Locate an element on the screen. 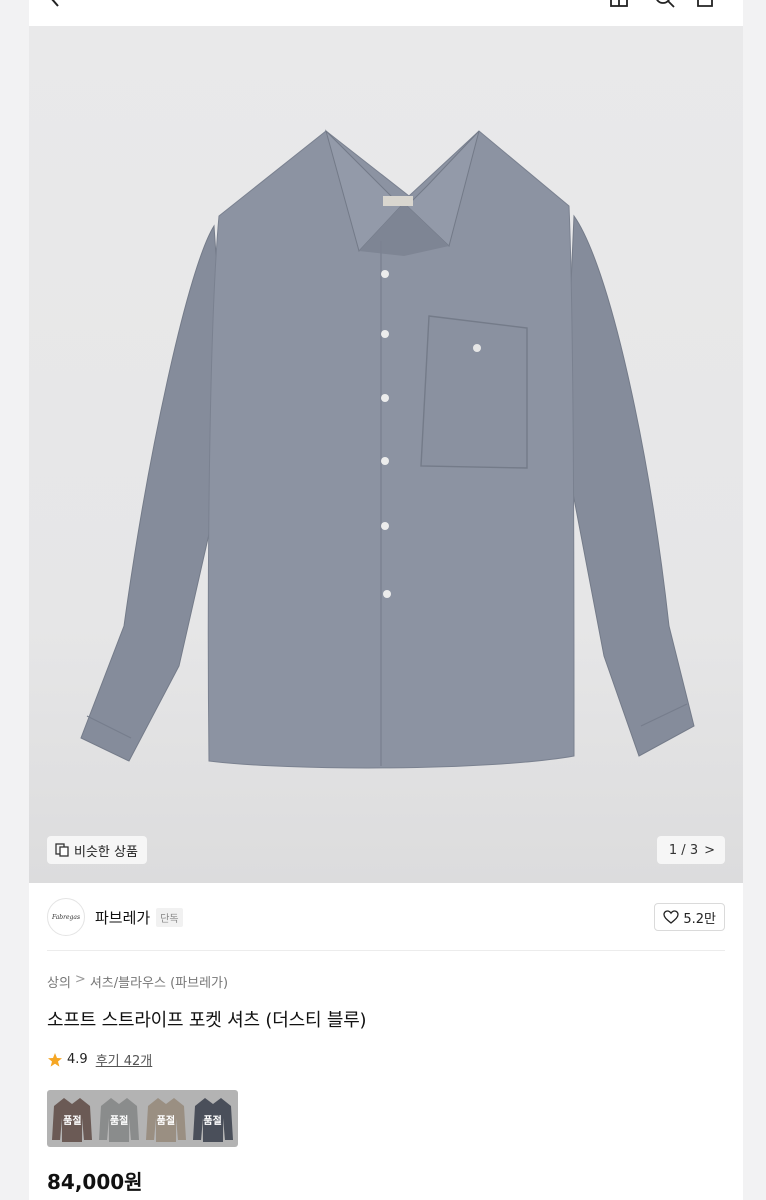 The width and height of the screenshot is (766, 1200). exclusive-badge: 단독 is located at coordinates (169, 917).